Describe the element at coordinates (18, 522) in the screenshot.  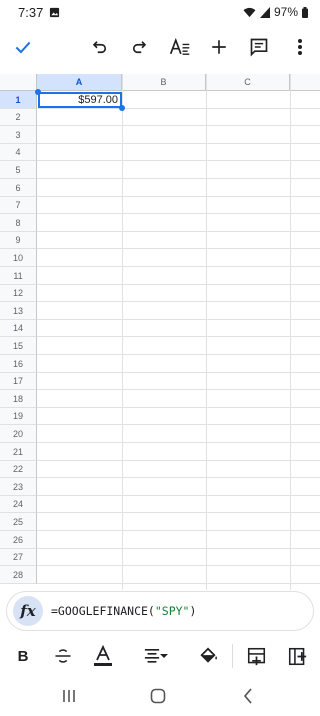
I see `row-header-25: 25` at that location.